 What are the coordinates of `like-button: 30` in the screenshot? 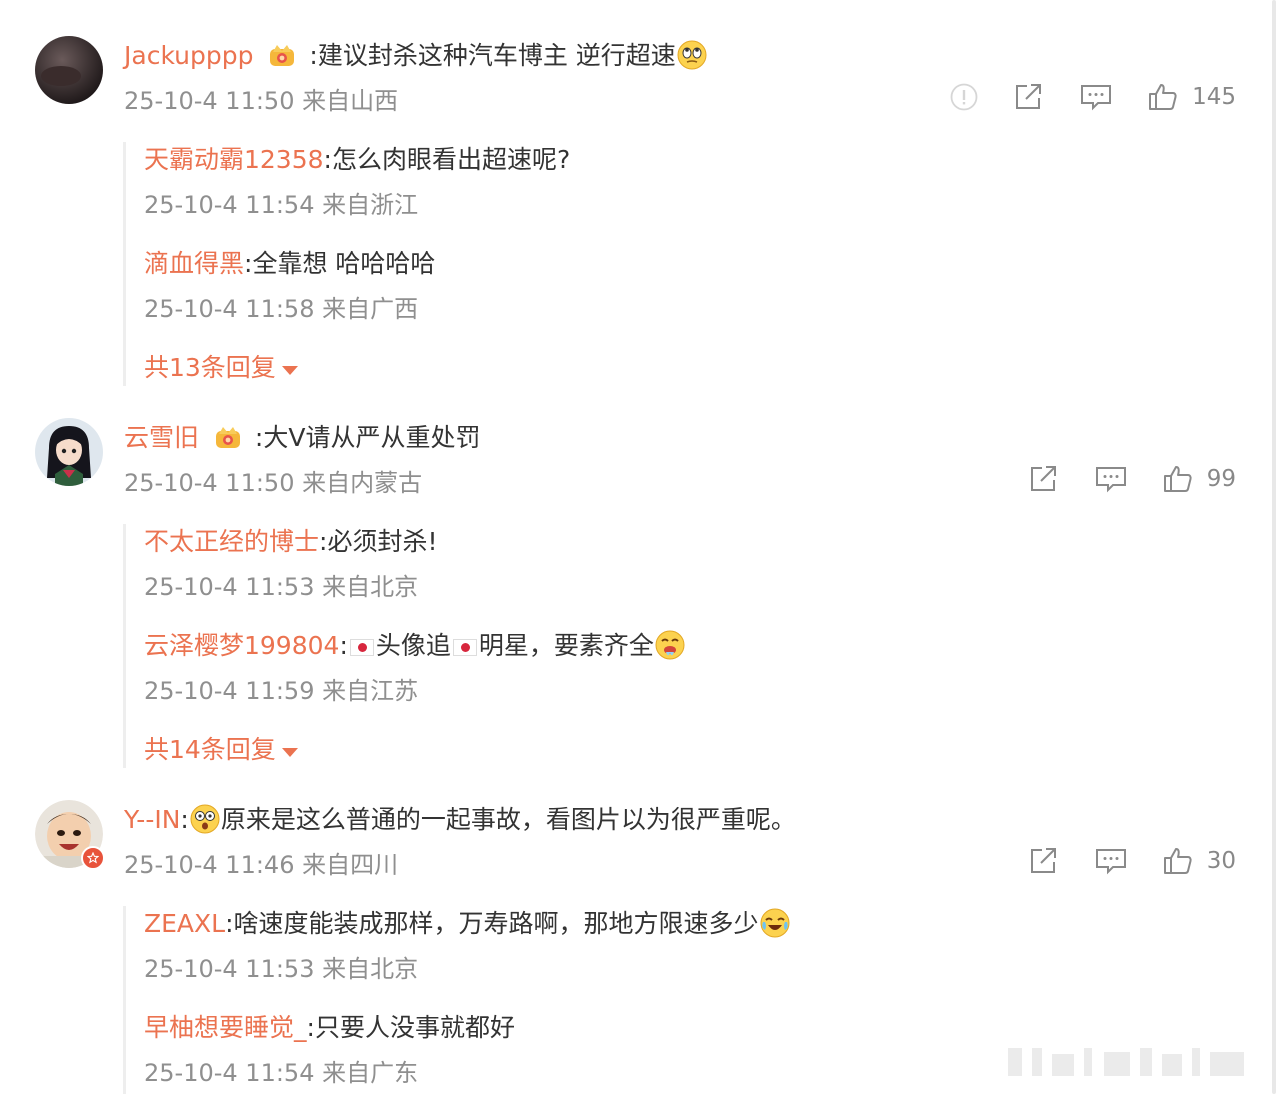 It's located at (1199, 861).